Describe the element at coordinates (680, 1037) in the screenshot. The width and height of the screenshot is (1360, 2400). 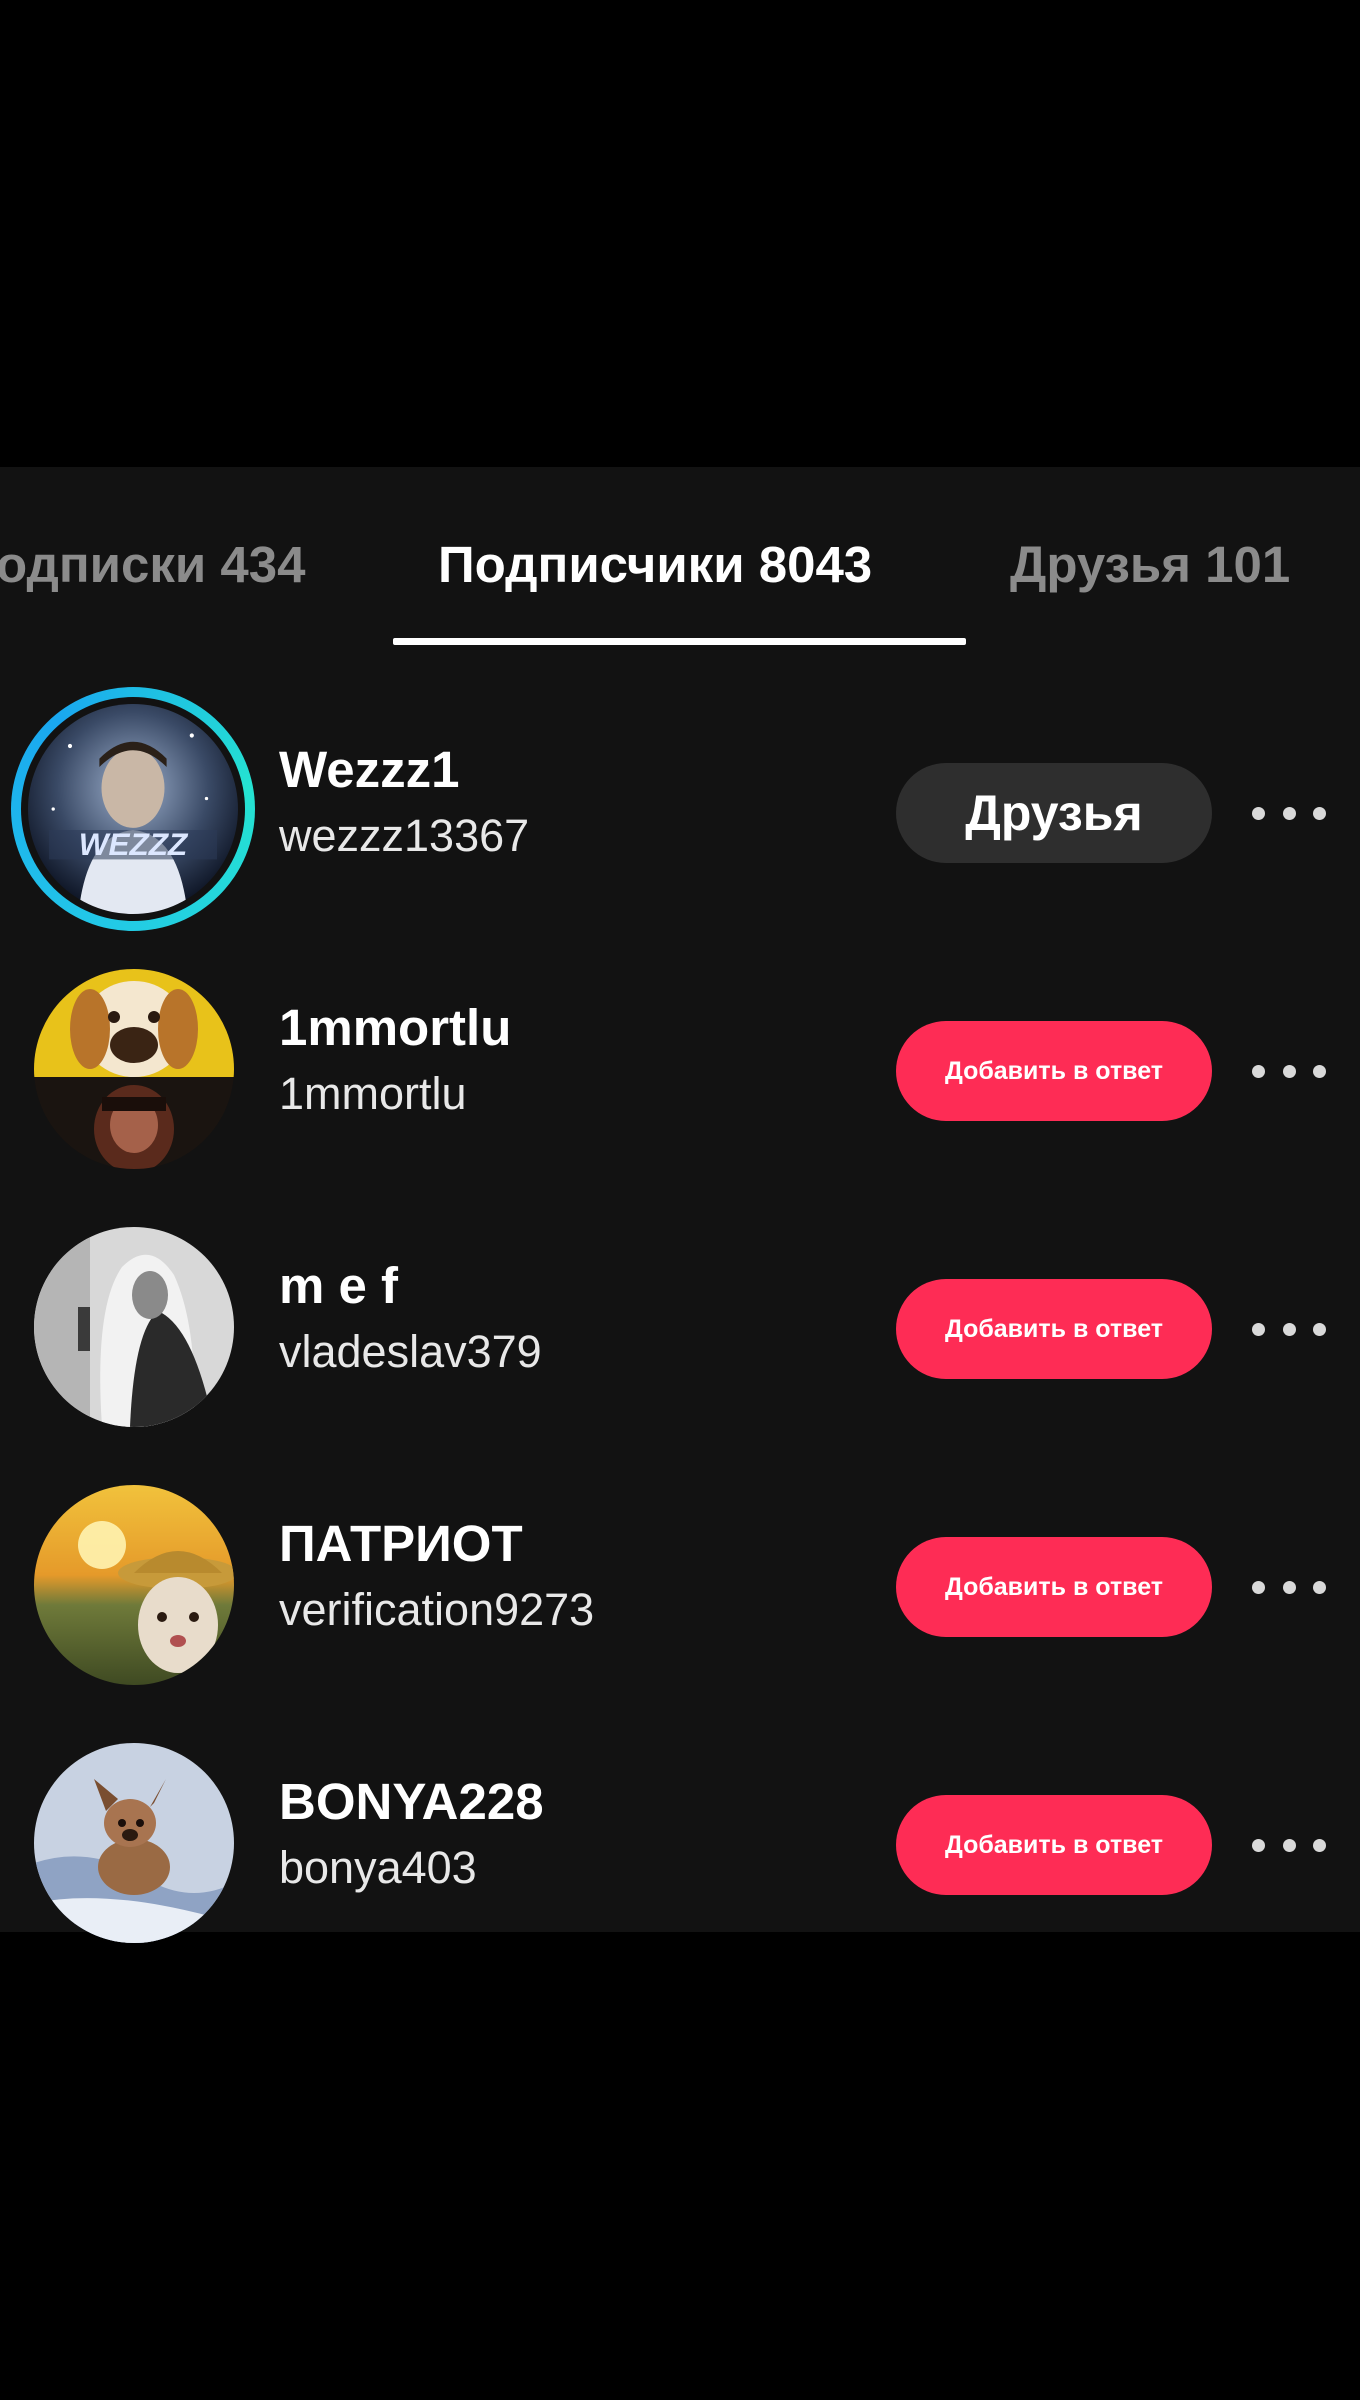
I see `list-item: 1mmortlu 1mmortlu Добавить в ответ` at that location.